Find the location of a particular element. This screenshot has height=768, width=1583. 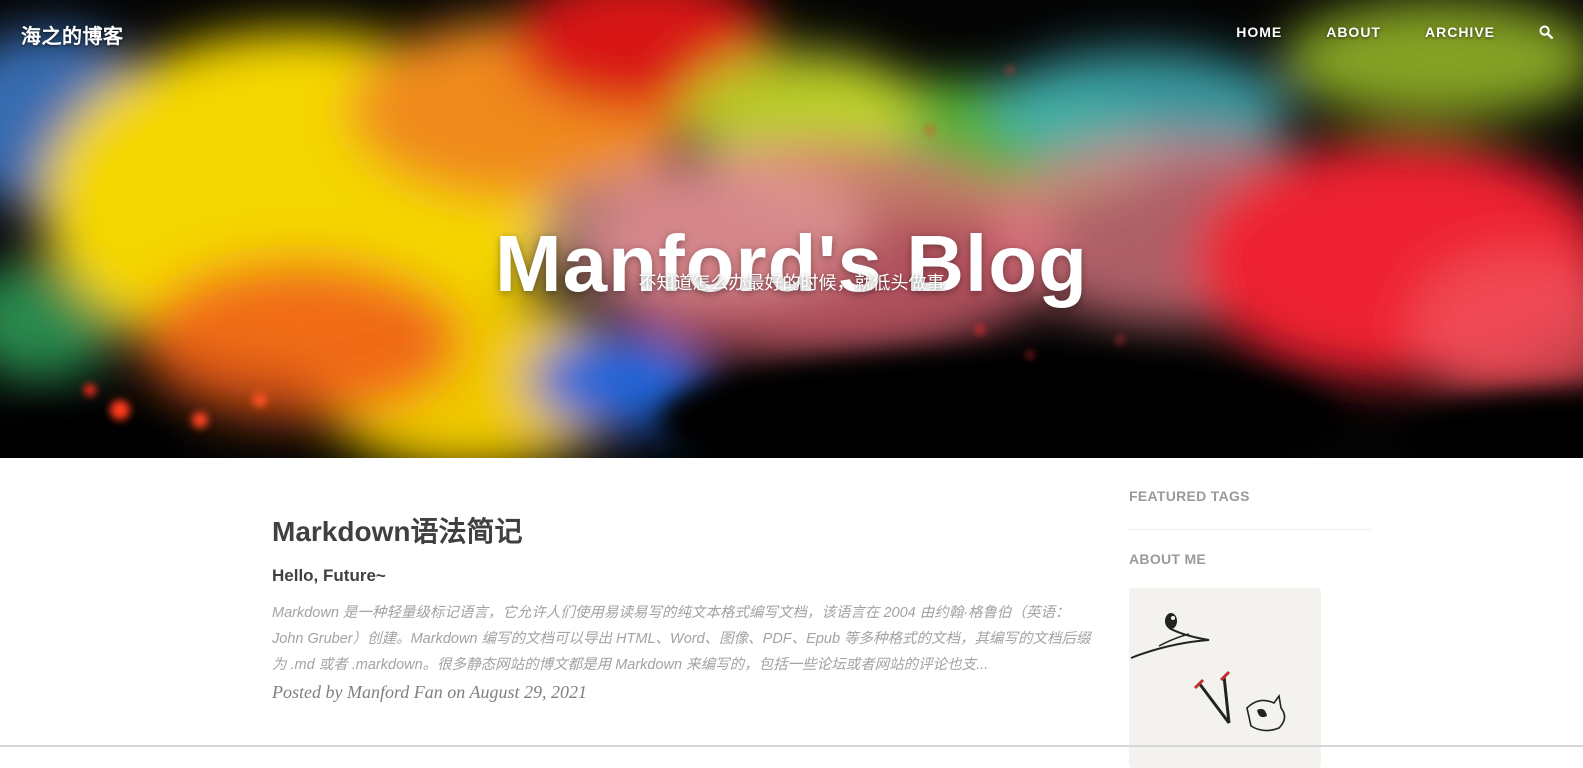

featured-tags-heading: FEATURED TAGS is located at coordinates (1189, 496).